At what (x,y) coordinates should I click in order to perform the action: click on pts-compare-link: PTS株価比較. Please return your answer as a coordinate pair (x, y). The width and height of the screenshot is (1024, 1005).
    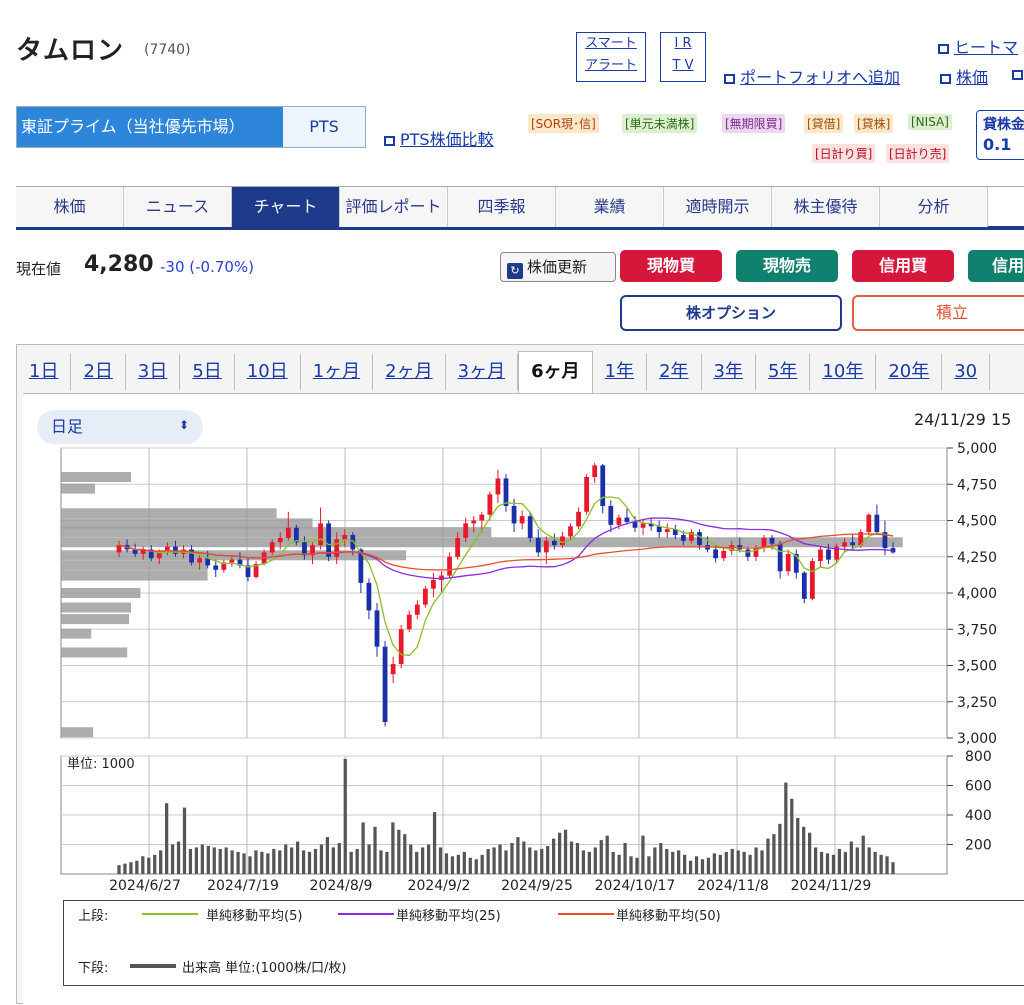
    Looking at the image, I should click on (439, 138).